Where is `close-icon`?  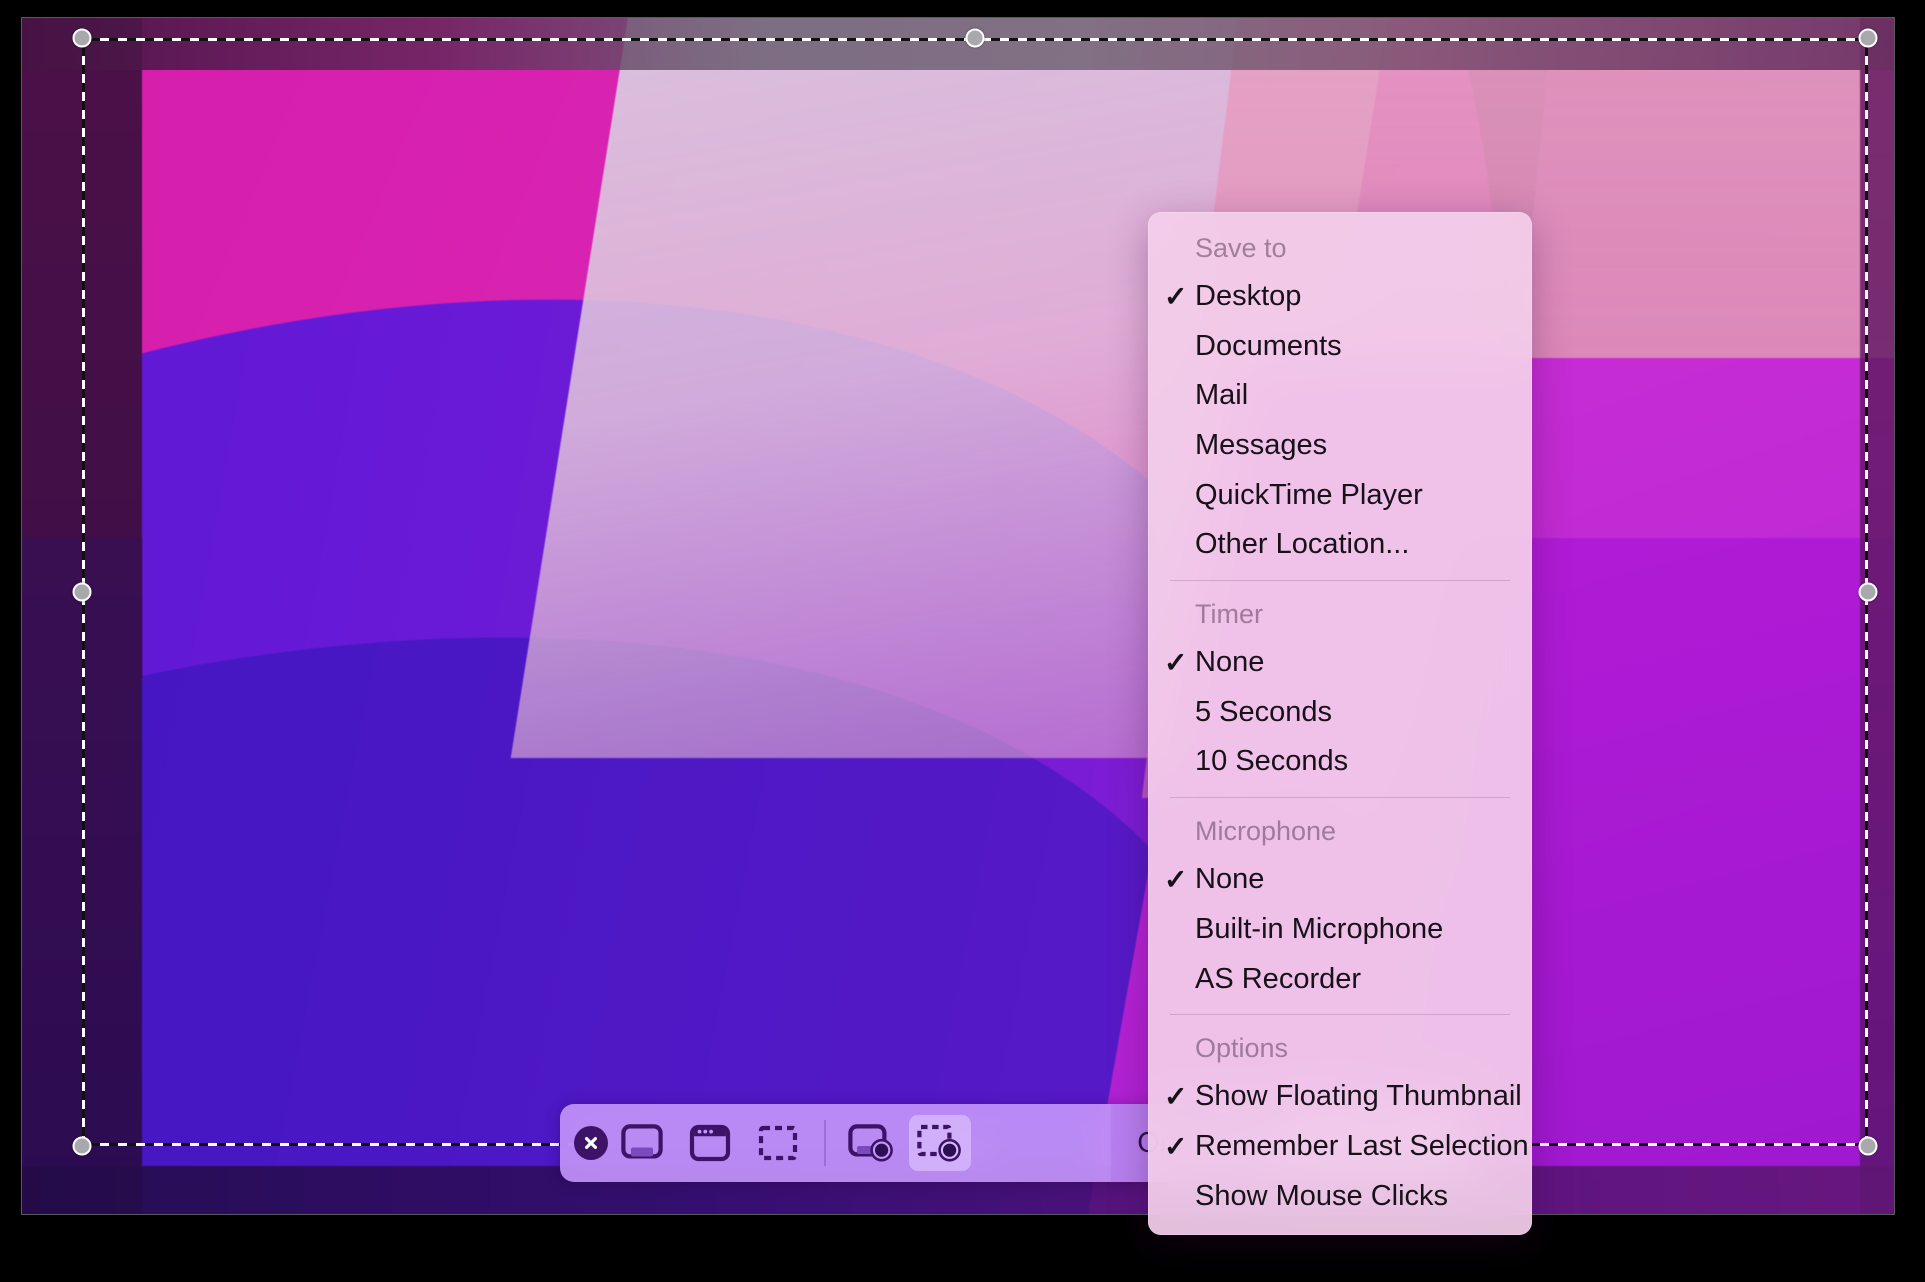
close-icon is located at coordinates (591, 1143).